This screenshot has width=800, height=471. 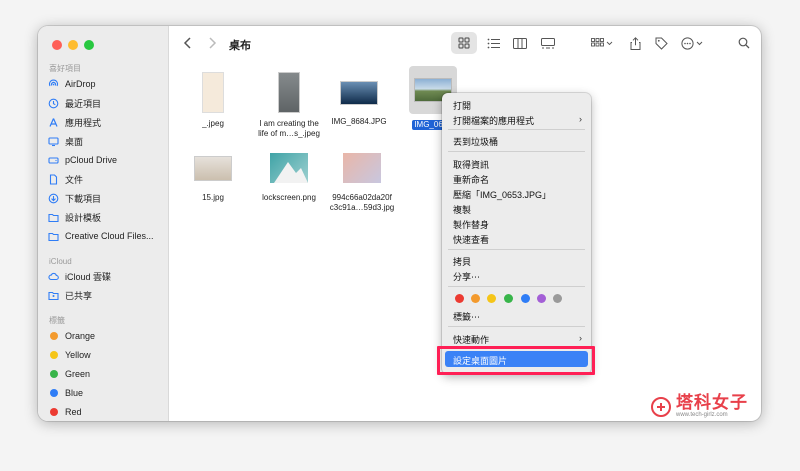 I want to click on file-name-line2: life of m…s_.jpeg, so click(x=289, y=133).